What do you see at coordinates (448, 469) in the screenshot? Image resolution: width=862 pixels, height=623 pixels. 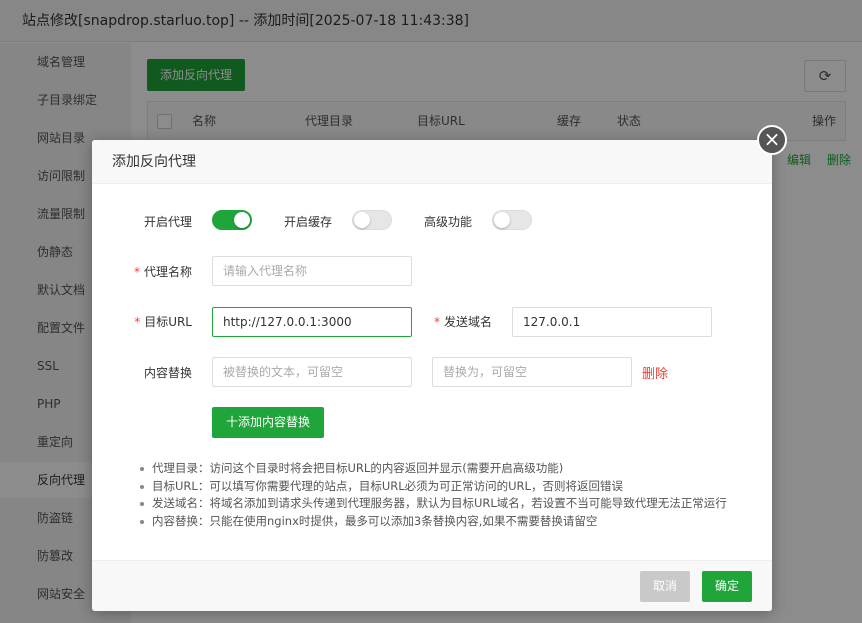 I see `note-proxy-dir: 代理目录：访问这个目录时将会把目标URL的内容返回并显示(需要开启高级功能)` at bounding box center [448, 469].